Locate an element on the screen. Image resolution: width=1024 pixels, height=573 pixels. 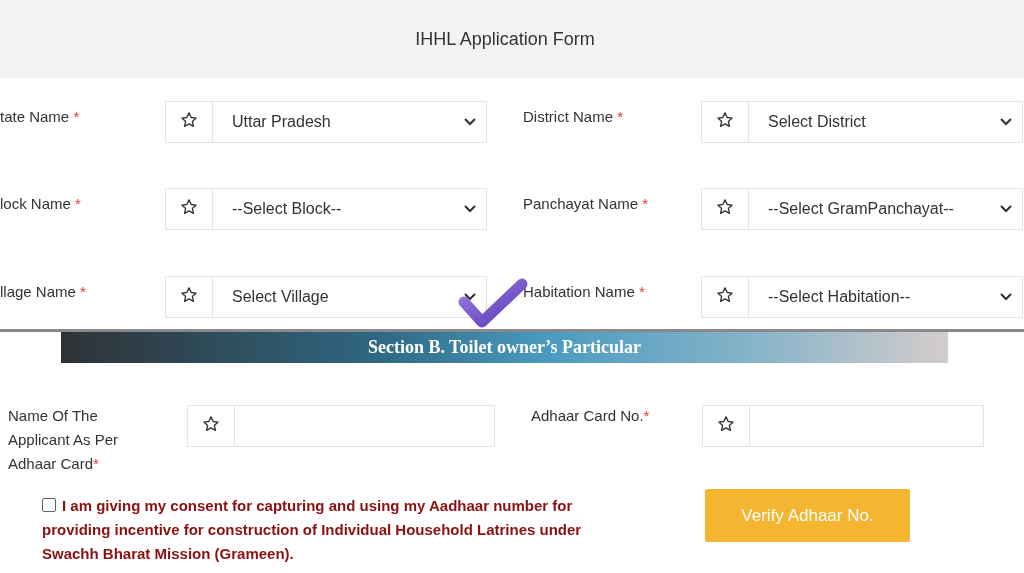
select-field: Select District is located at coordinates (862, 122).